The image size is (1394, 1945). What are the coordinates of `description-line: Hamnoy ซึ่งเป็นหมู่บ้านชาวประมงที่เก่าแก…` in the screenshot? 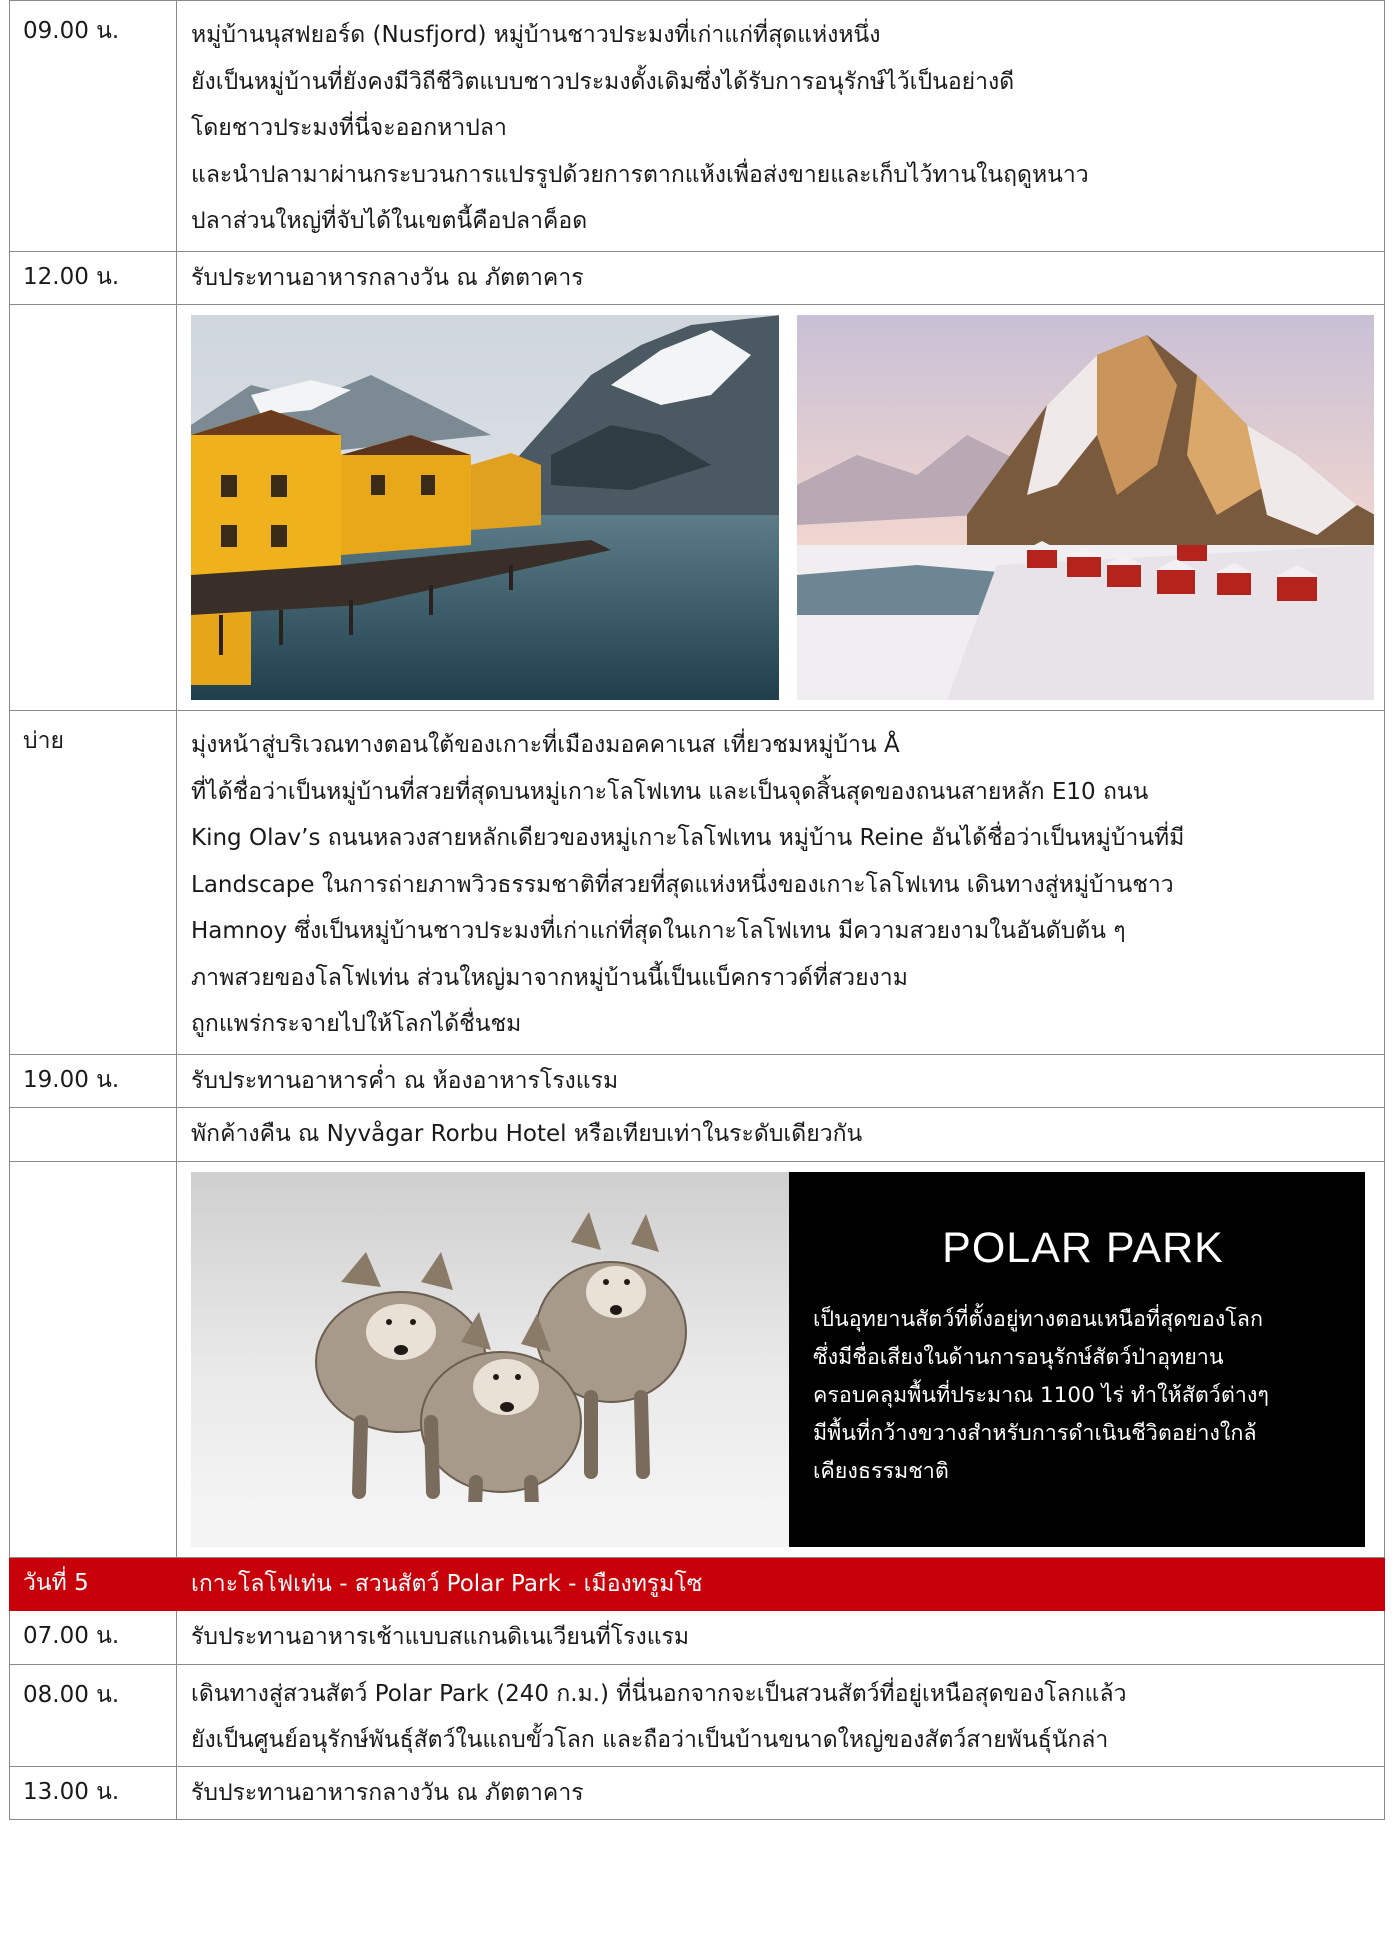 It's located at (658, 931).